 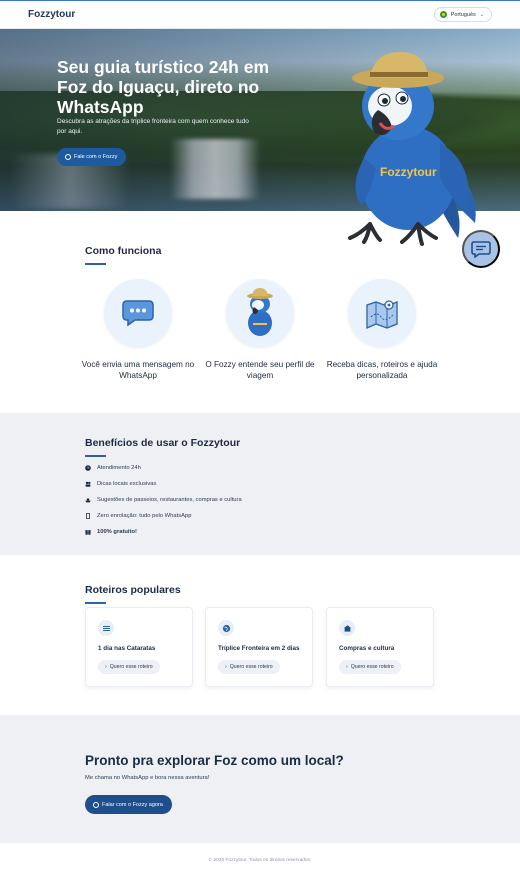 What do you see at coordinates (443, 14) in the screenshot?
I see `brazil-flag-icon` at bounding box center [443, 14].